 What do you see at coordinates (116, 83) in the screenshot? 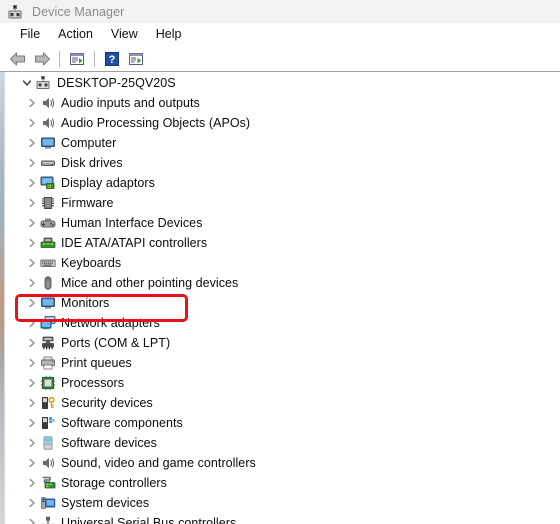
I see `tree-root-label: DESKTOP-25QV20S` at bounding box center [116, 83].